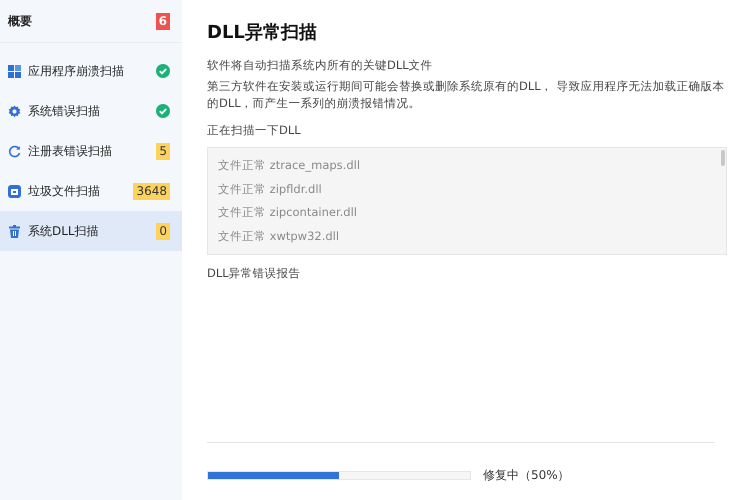 The image size is (734, 500). I want to click on trash-icon, so click(14, 231).